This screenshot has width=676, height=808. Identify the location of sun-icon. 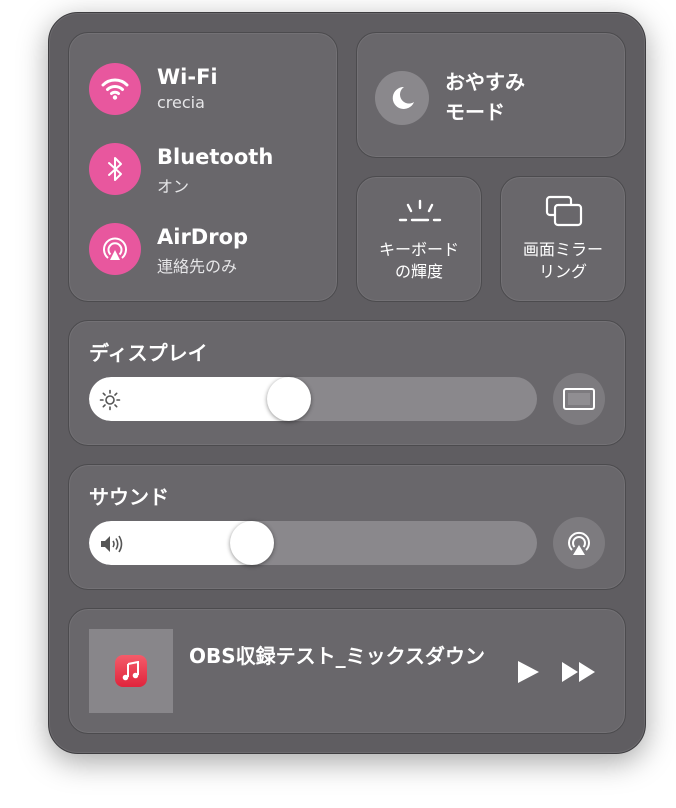
(110, 400).